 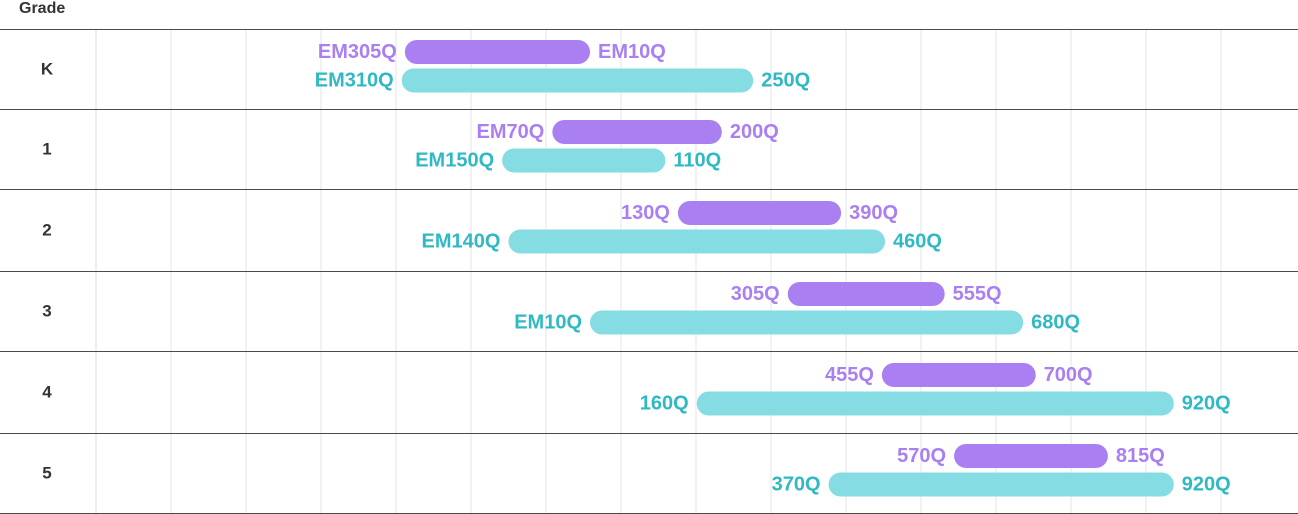 I want to click on range-high-label: 680Q, so click(x=1055, y=323).